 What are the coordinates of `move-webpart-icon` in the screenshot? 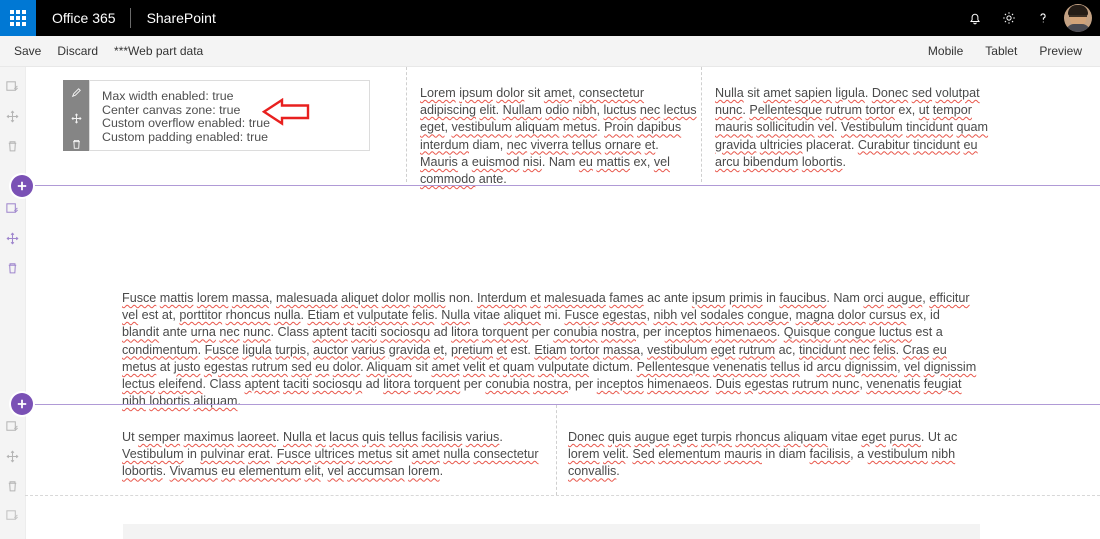 It's located at (76, 118).